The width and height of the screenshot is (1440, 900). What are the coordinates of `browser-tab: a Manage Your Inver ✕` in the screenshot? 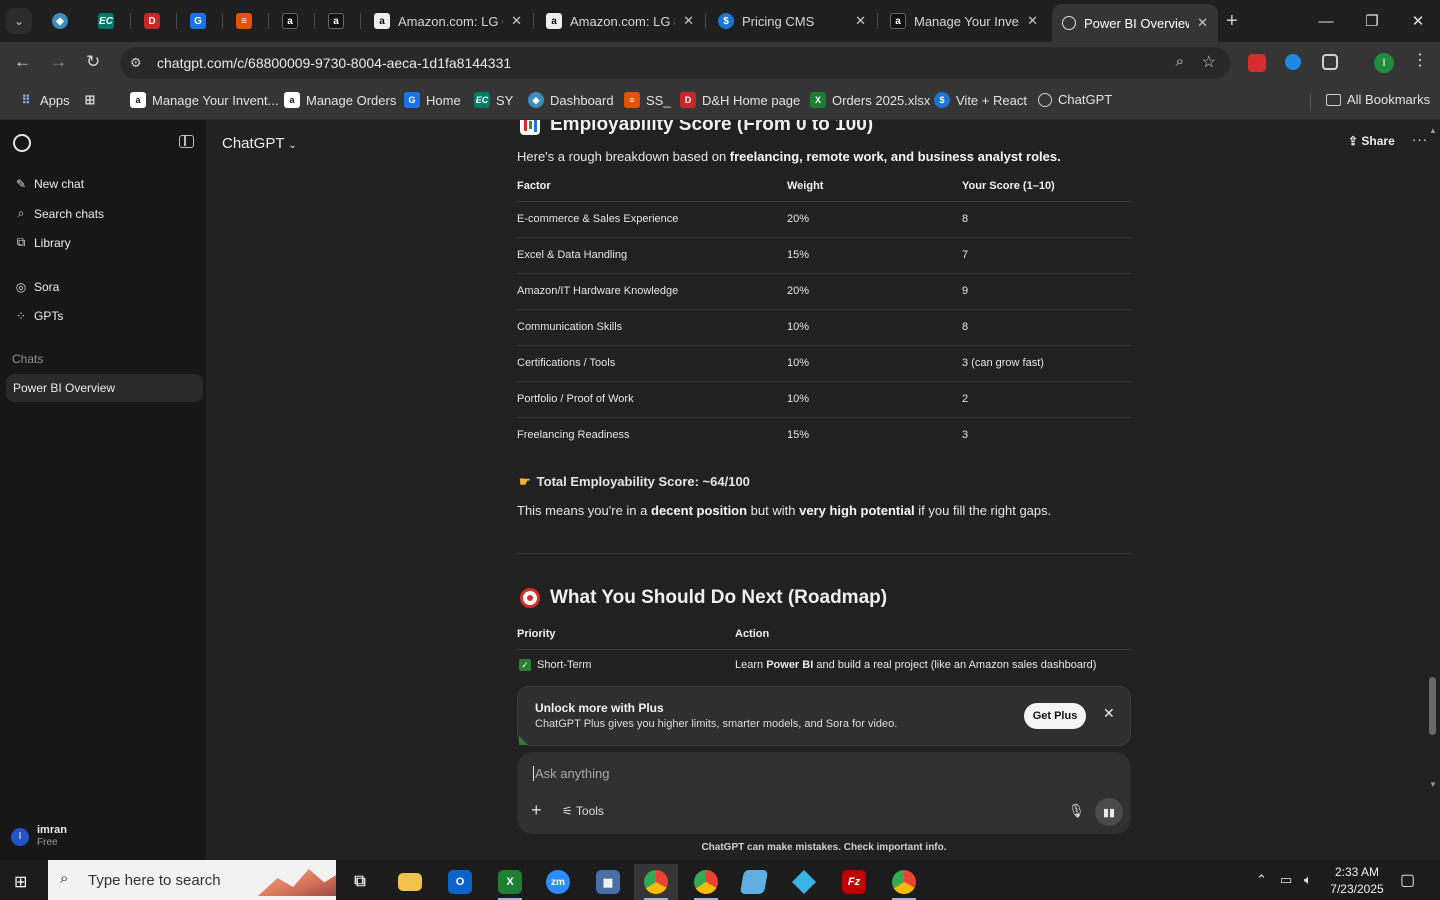 It's located at (964, 21).